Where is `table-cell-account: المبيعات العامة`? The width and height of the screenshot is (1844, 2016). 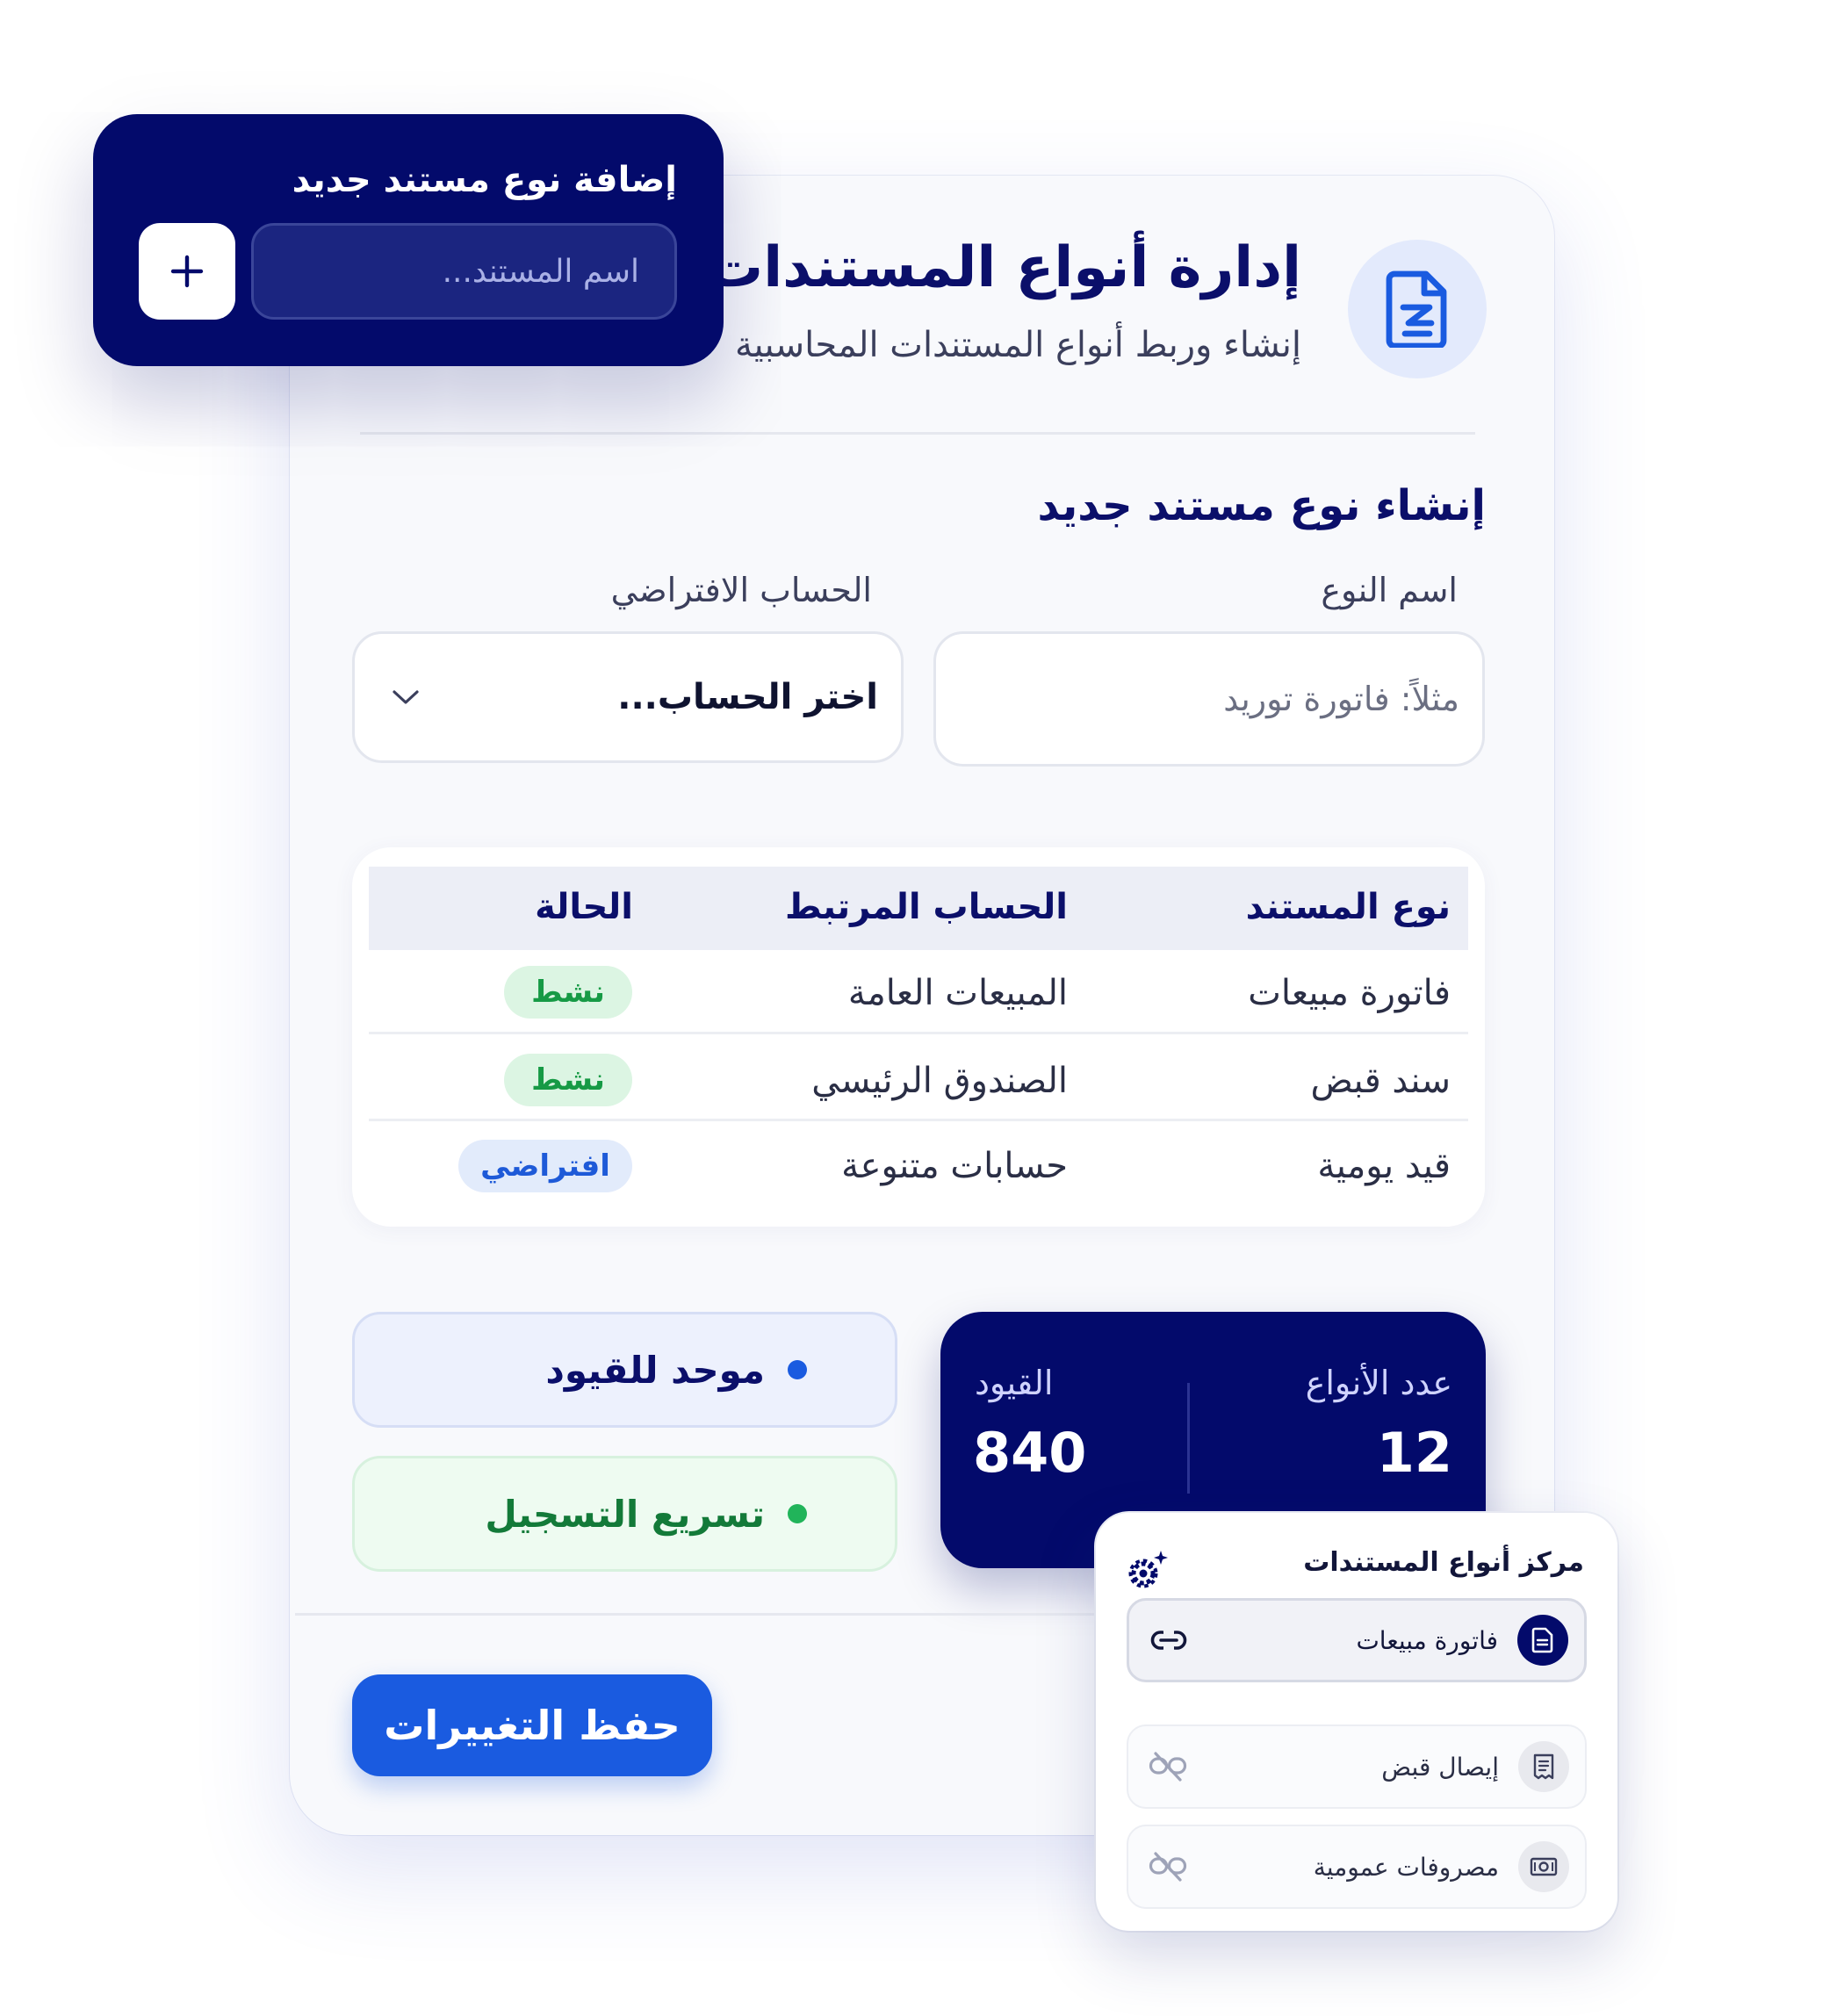
table-cell-account: المبيعات العامة is located at coordinates (957, 993).